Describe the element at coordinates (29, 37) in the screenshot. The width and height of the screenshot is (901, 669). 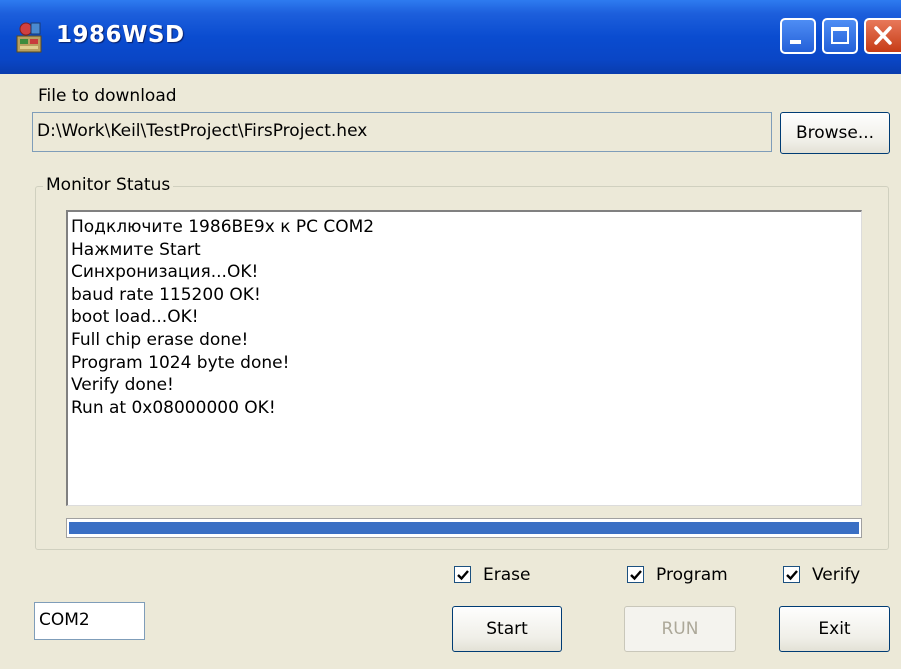
I see `installer-icon` at that location.